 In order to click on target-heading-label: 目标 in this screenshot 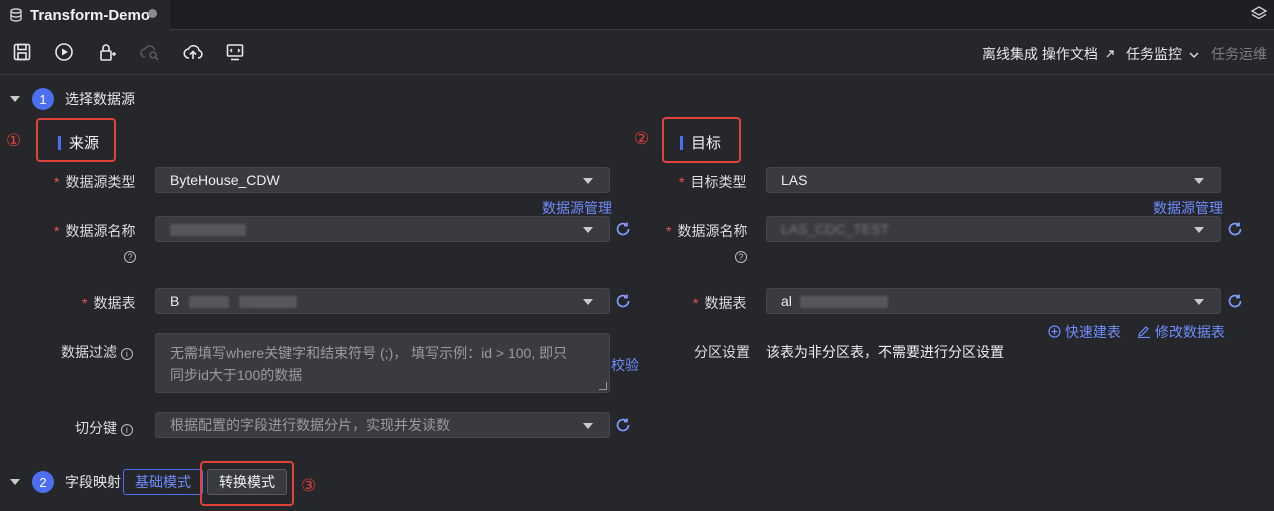, I will do `click(706, 143)`.